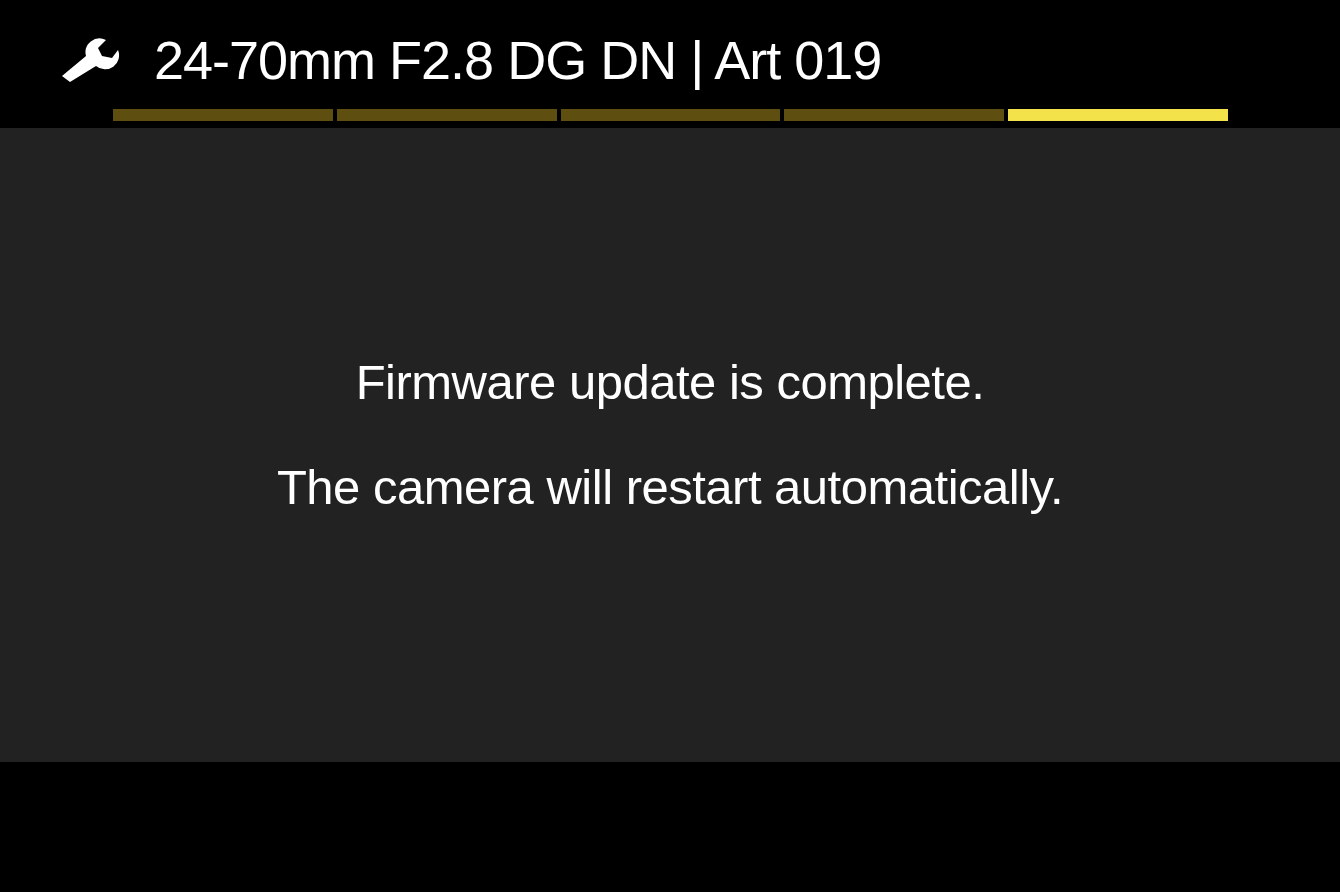 The image size is (1340, 892). What do you see at coordinates (670, 487) in the screenshot?
I see `message-text: The camera will restart automatically.` at bounding box center [670, 487].